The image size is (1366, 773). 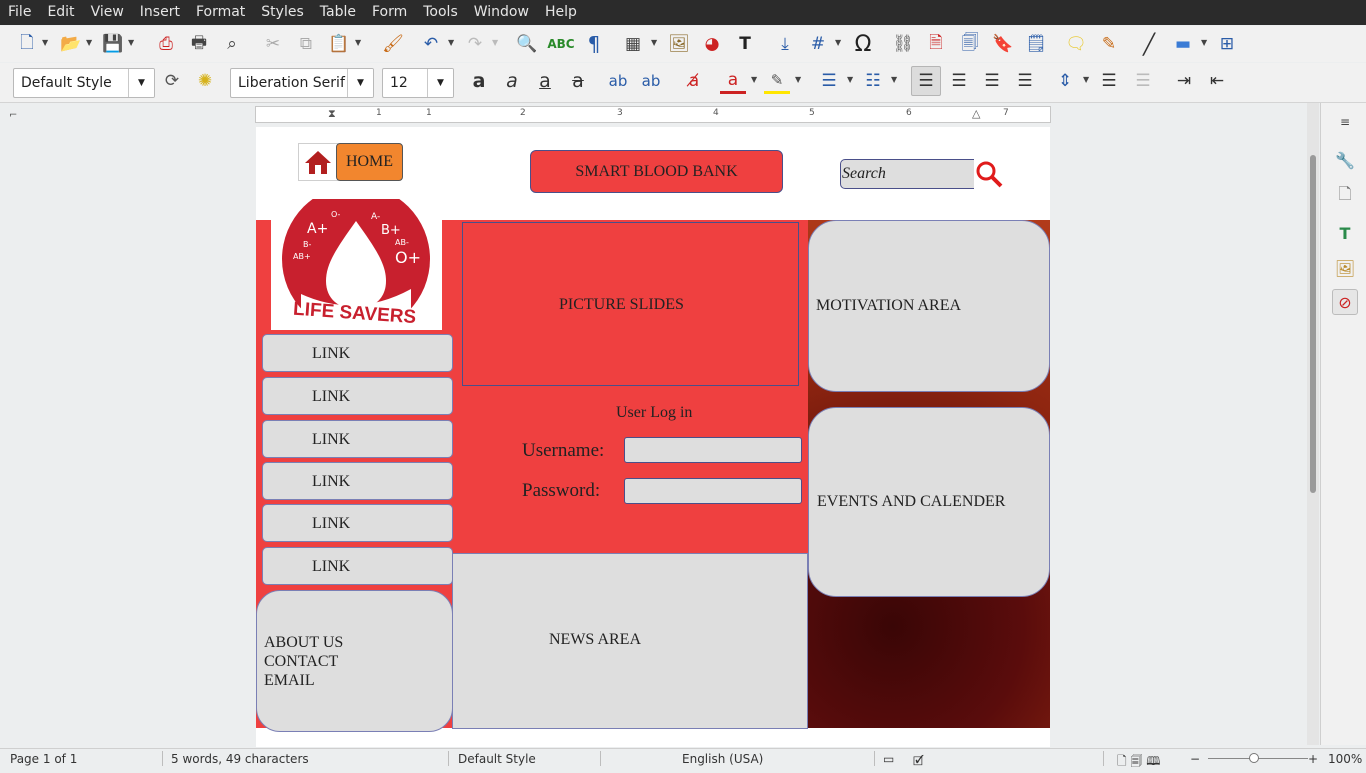 I want to click on open-dropdown-arrow: ▼, so click(x=89, y=42).